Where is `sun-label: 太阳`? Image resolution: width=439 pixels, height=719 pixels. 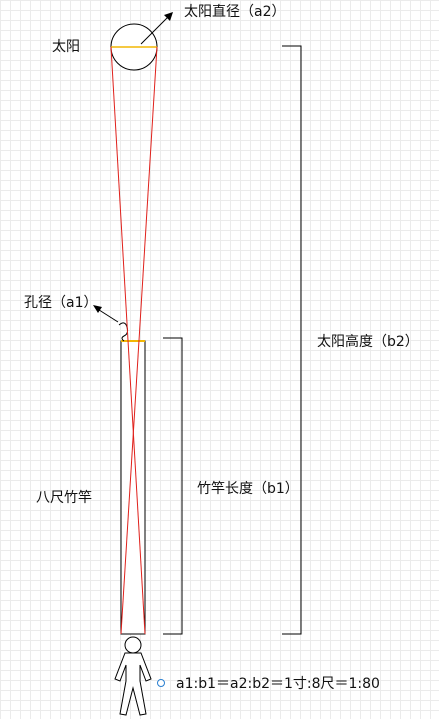
sun-label: 太阳 is located at coordinates (66, 47).